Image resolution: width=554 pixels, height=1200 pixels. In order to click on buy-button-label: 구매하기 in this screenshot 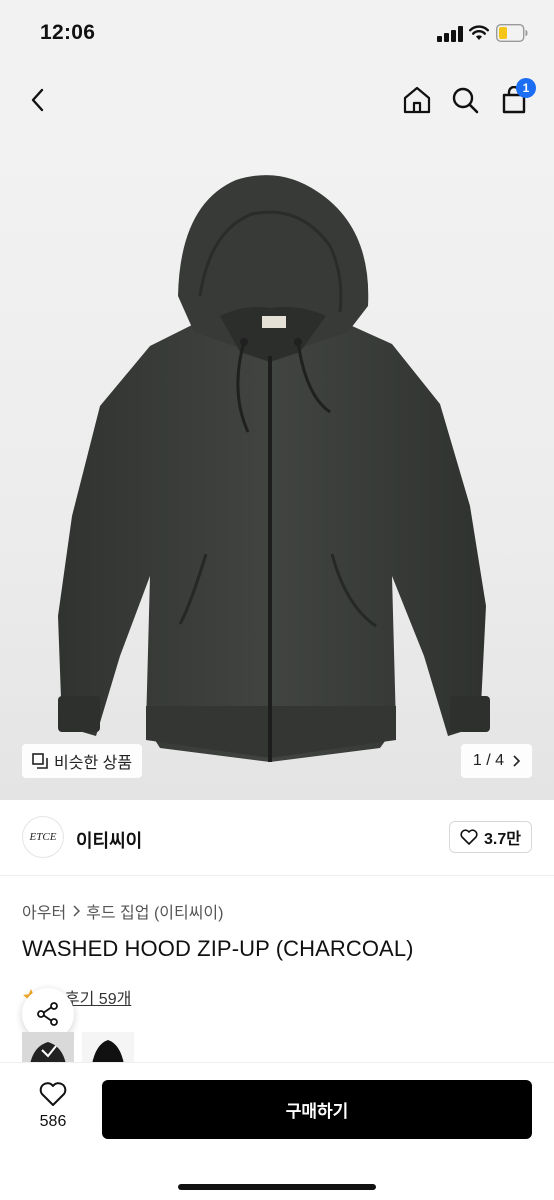, I will do `click(317, 1111)`.